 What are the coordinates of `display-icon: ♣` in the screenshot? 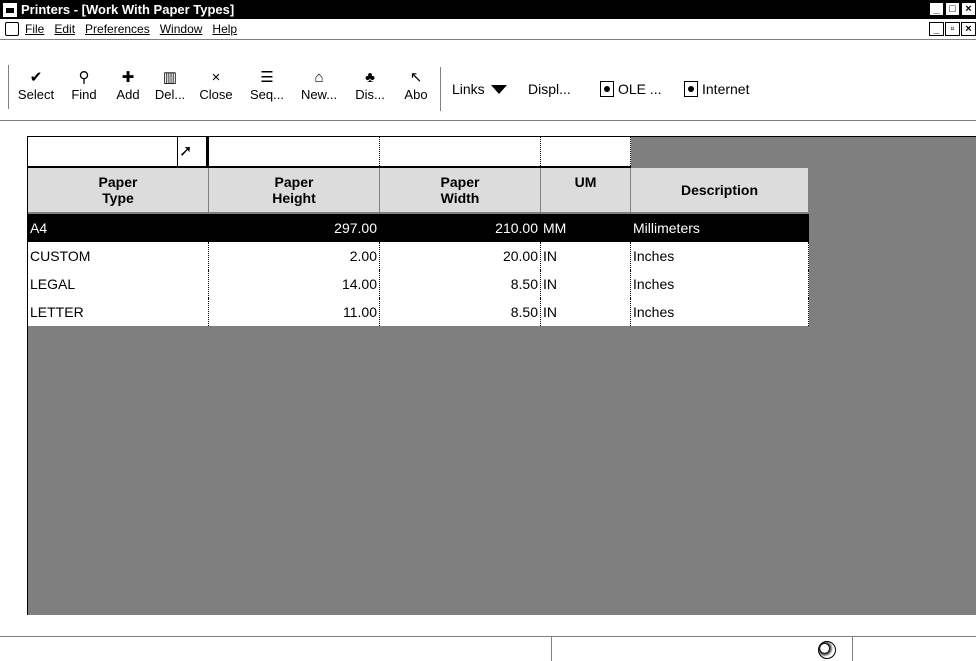 It's located at (370, 77).